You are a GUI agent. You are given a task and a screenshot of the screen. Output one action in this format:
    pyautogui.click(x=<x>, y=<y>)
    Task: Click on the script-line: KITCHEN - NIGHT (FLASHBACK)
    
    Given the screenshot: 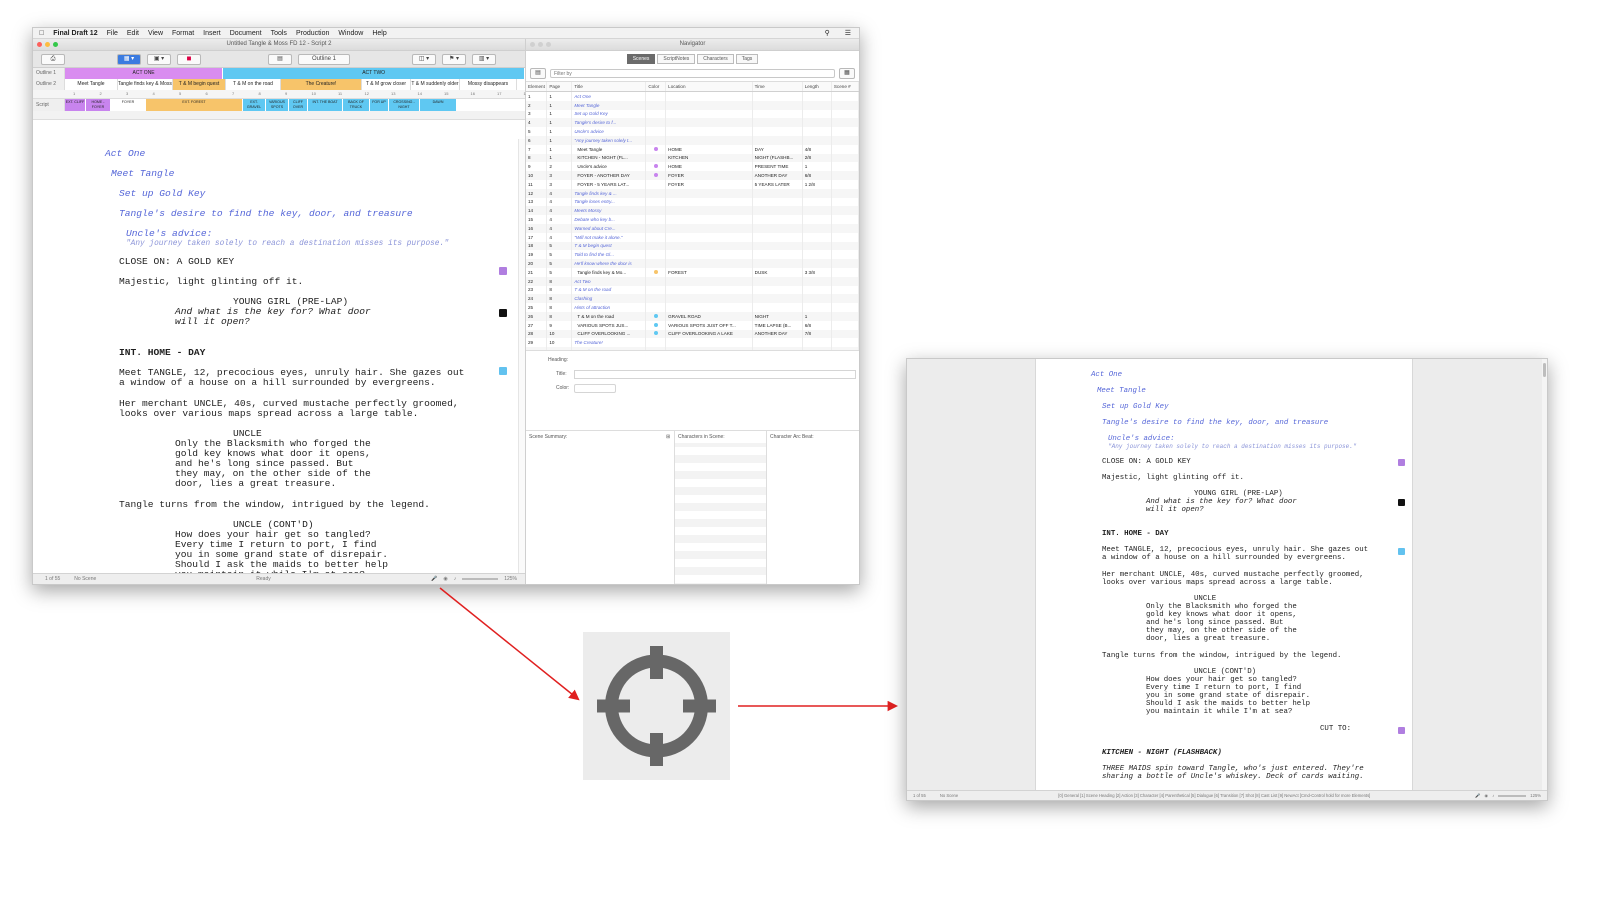 What is the action you would take?
    pyautogui.click(x=1162, y=753)
    